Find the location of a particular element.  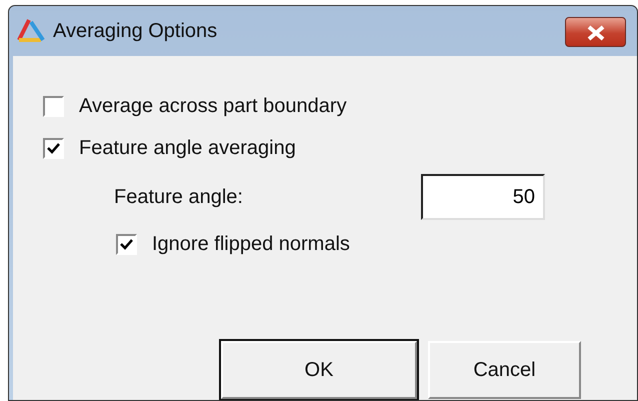

cancel-button: Cancel is located at coordinates (504, 370).